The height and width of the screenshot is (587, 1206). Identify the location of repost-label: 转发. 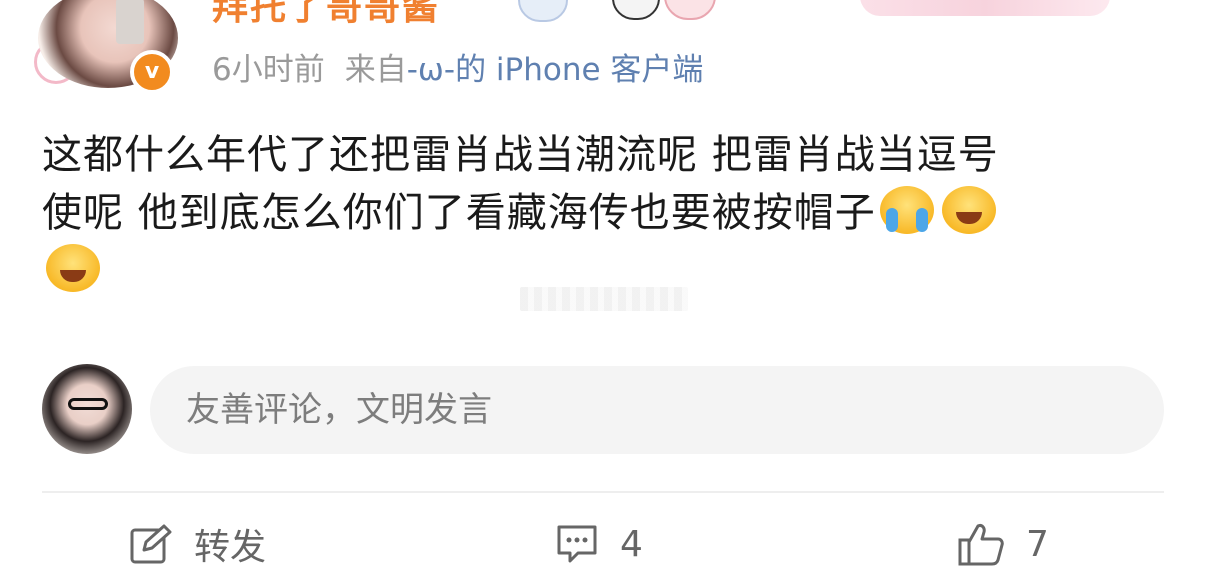
(230, 547).